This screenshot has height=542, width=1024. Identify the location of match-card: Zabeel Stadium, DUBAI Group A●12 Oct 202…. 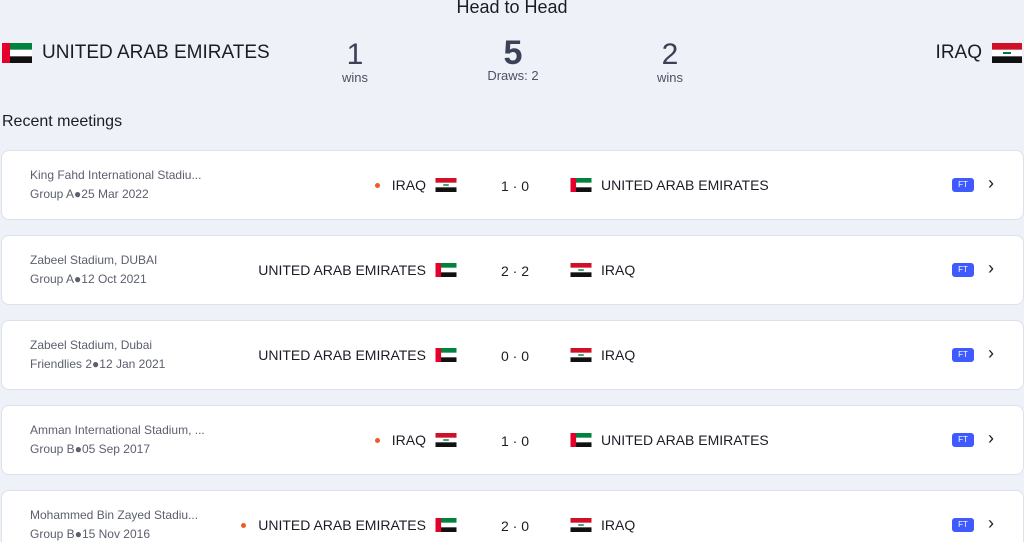
(512, 270).